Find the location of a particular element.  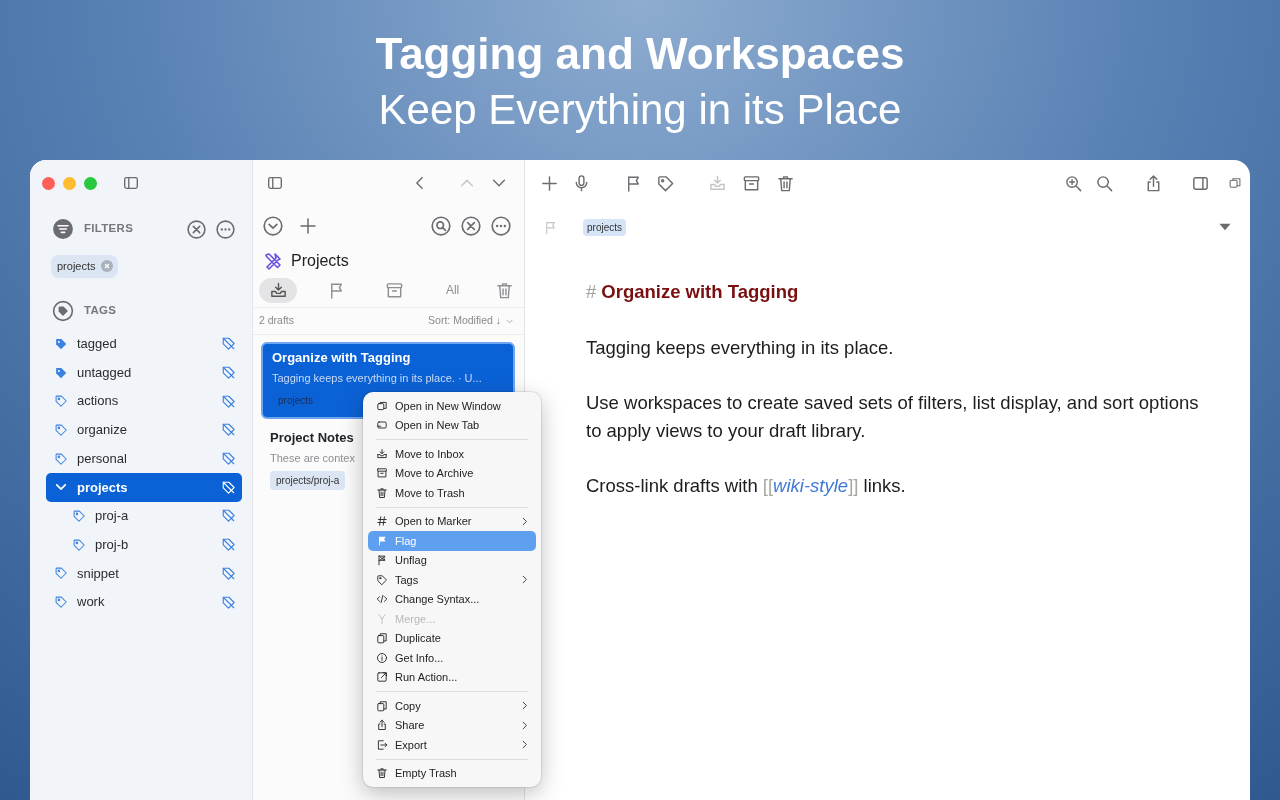

draft-title: Project Notes is located at coordinates (312, 438).